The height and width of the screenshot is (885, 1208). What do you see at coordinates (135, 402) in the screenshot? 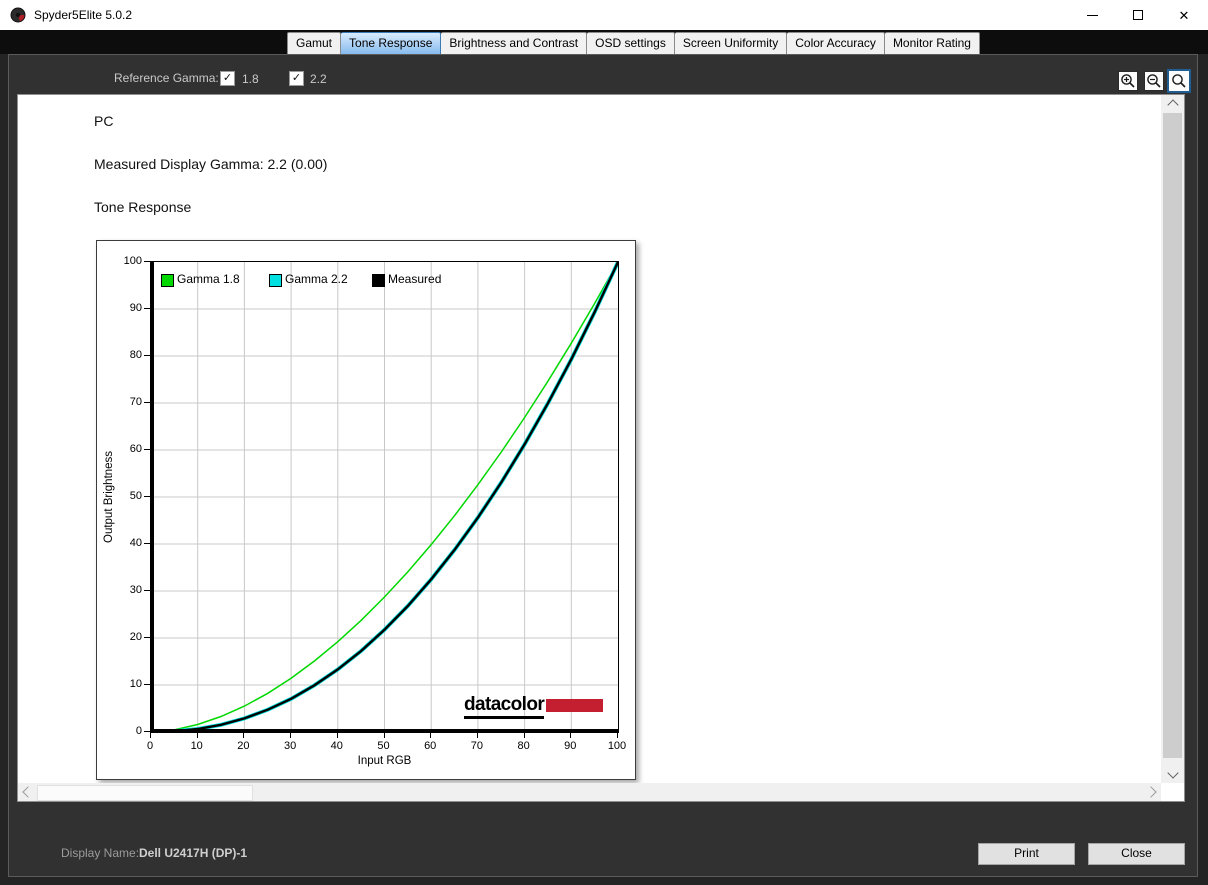
I see `y-tick-label: 70` at bounding box center [135, 402].